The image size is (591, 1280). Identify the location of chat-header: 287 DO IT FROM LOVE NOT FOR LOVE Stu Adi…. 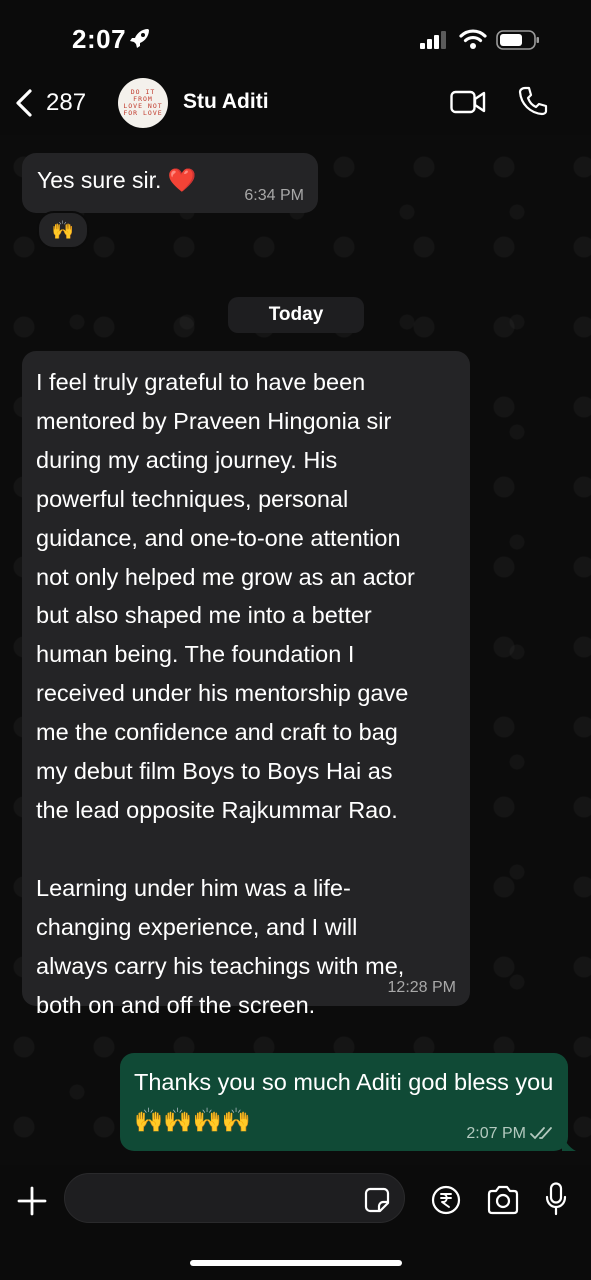
(295, 103).